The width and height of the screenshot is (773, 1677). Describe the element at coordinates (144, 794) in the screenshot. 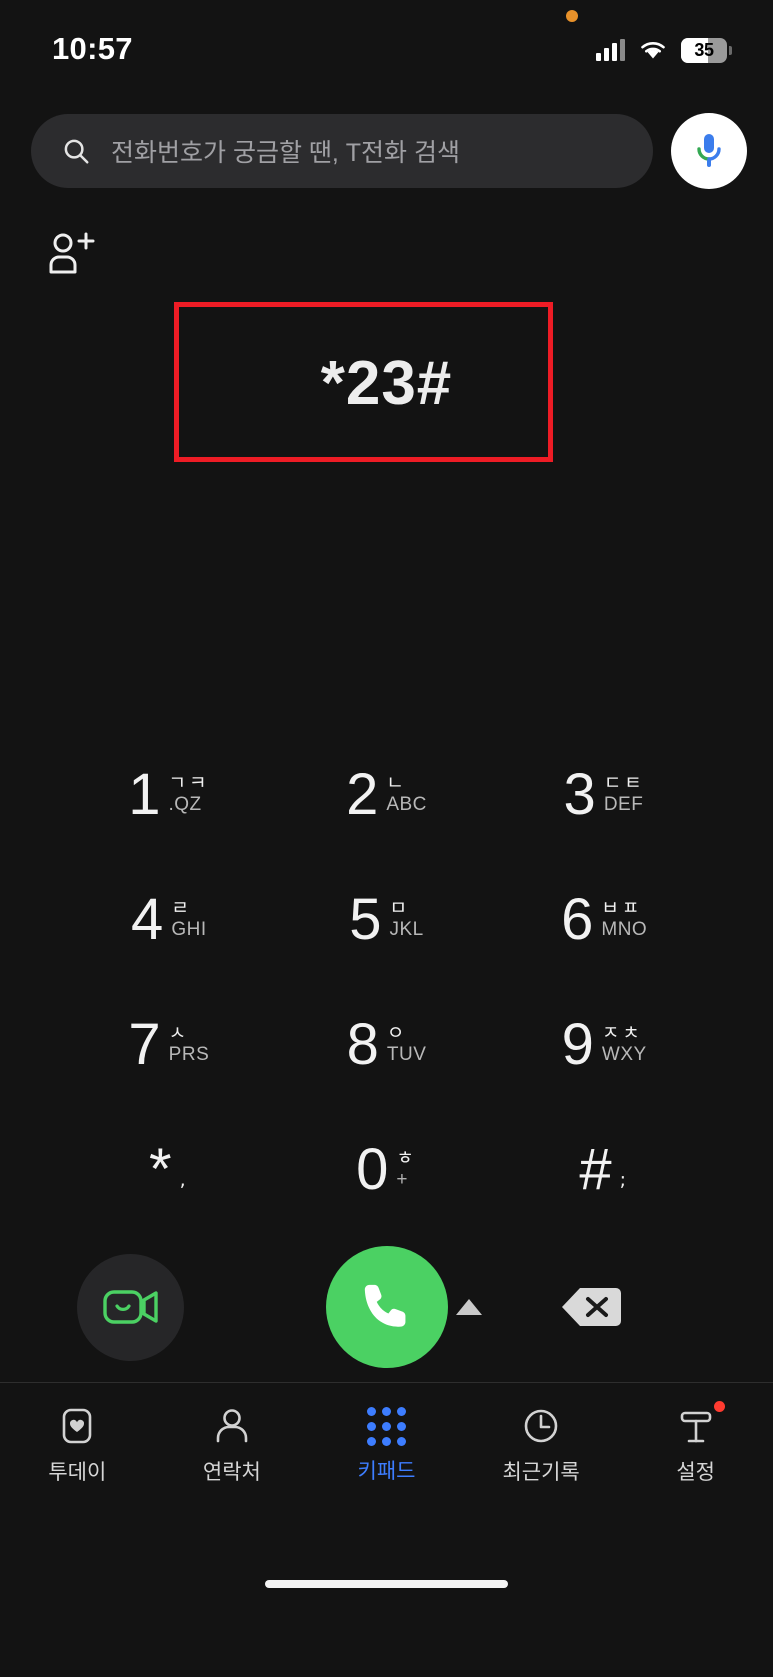

I see `key-digit: 1` at that location.